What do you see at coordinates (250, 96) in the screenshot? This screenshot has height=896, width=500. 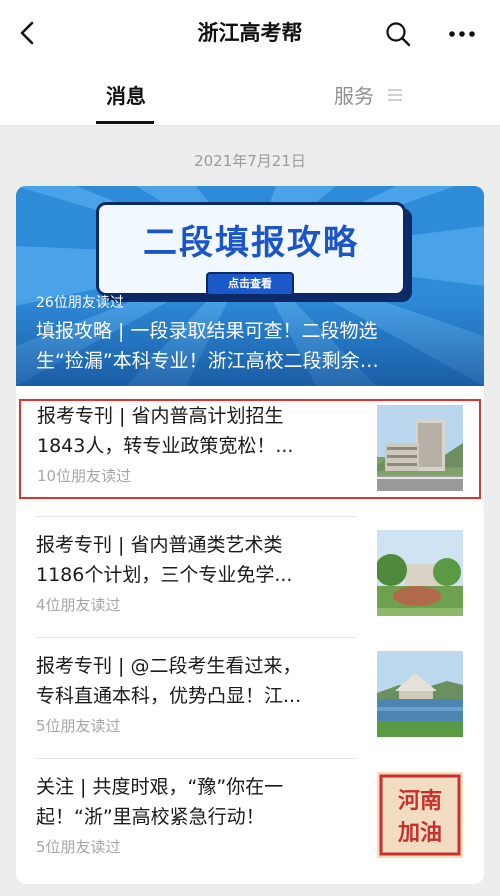 I see `tab-bar: 消息 服务` at bounding box center [250, 96].